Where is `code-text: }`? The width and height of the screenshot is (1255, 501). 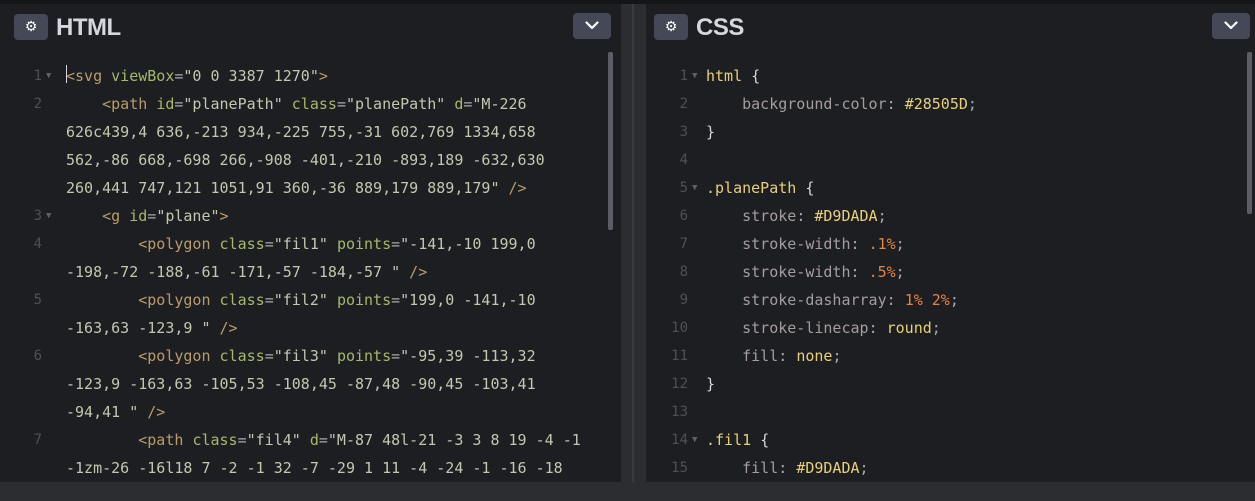
code-text: } is located at coordinates (710, 384).